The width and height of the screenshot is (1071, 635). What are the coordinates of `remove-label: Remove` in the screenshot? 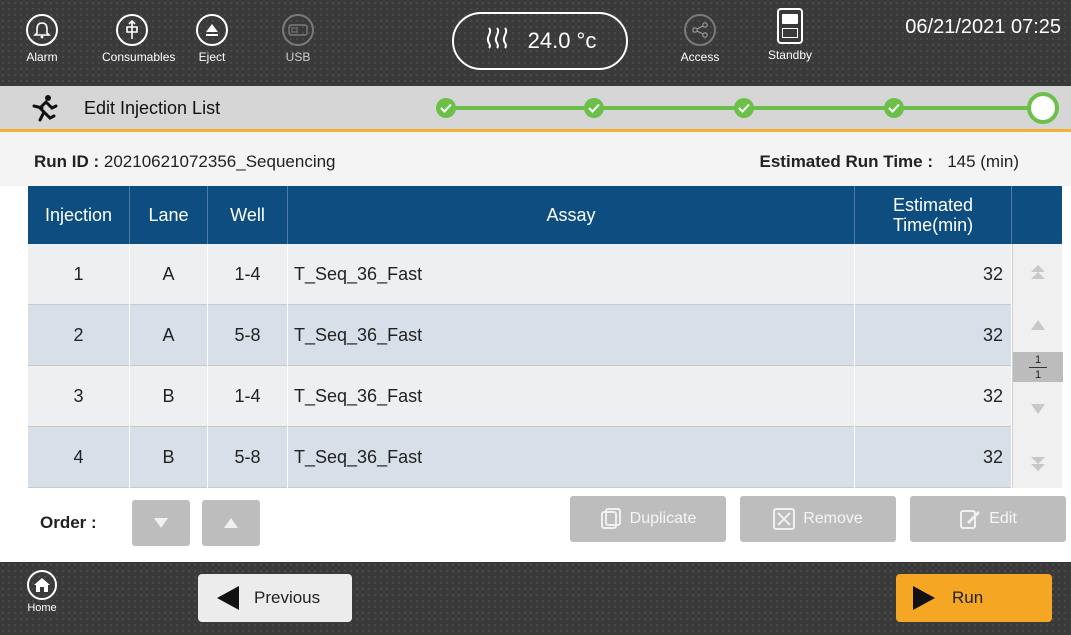 It's located at (833, 518).